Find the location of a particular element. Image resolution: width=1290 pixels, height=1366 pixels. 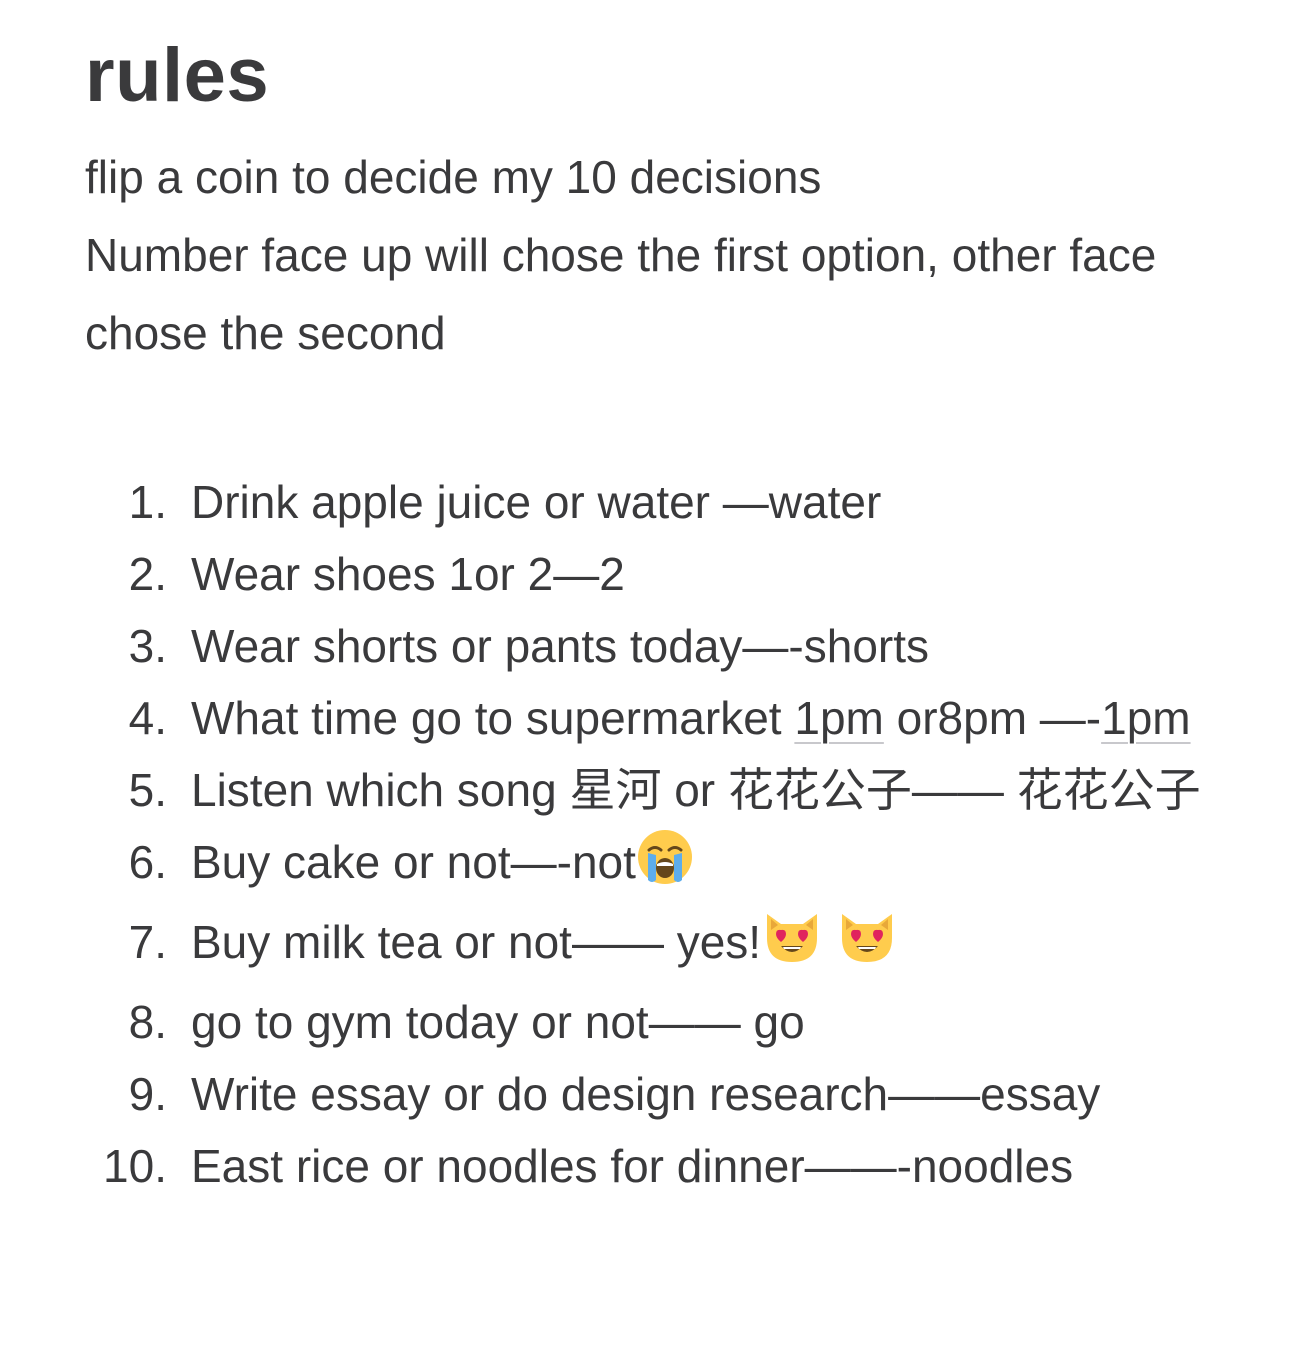

list-item-text: Wear shoes 1or 2—2 is located at coordinates (408, 574).